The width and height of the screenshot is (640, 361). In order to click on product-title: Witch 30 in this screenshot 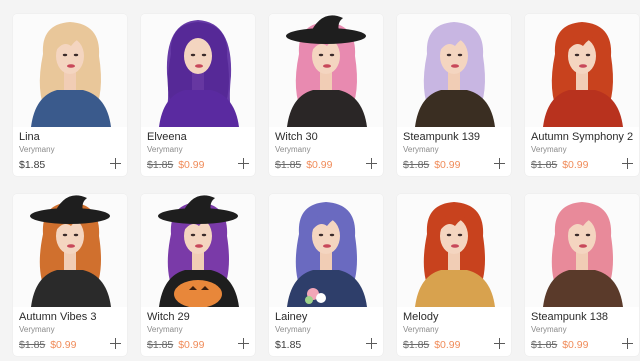, I will do `click(326, 135)`.